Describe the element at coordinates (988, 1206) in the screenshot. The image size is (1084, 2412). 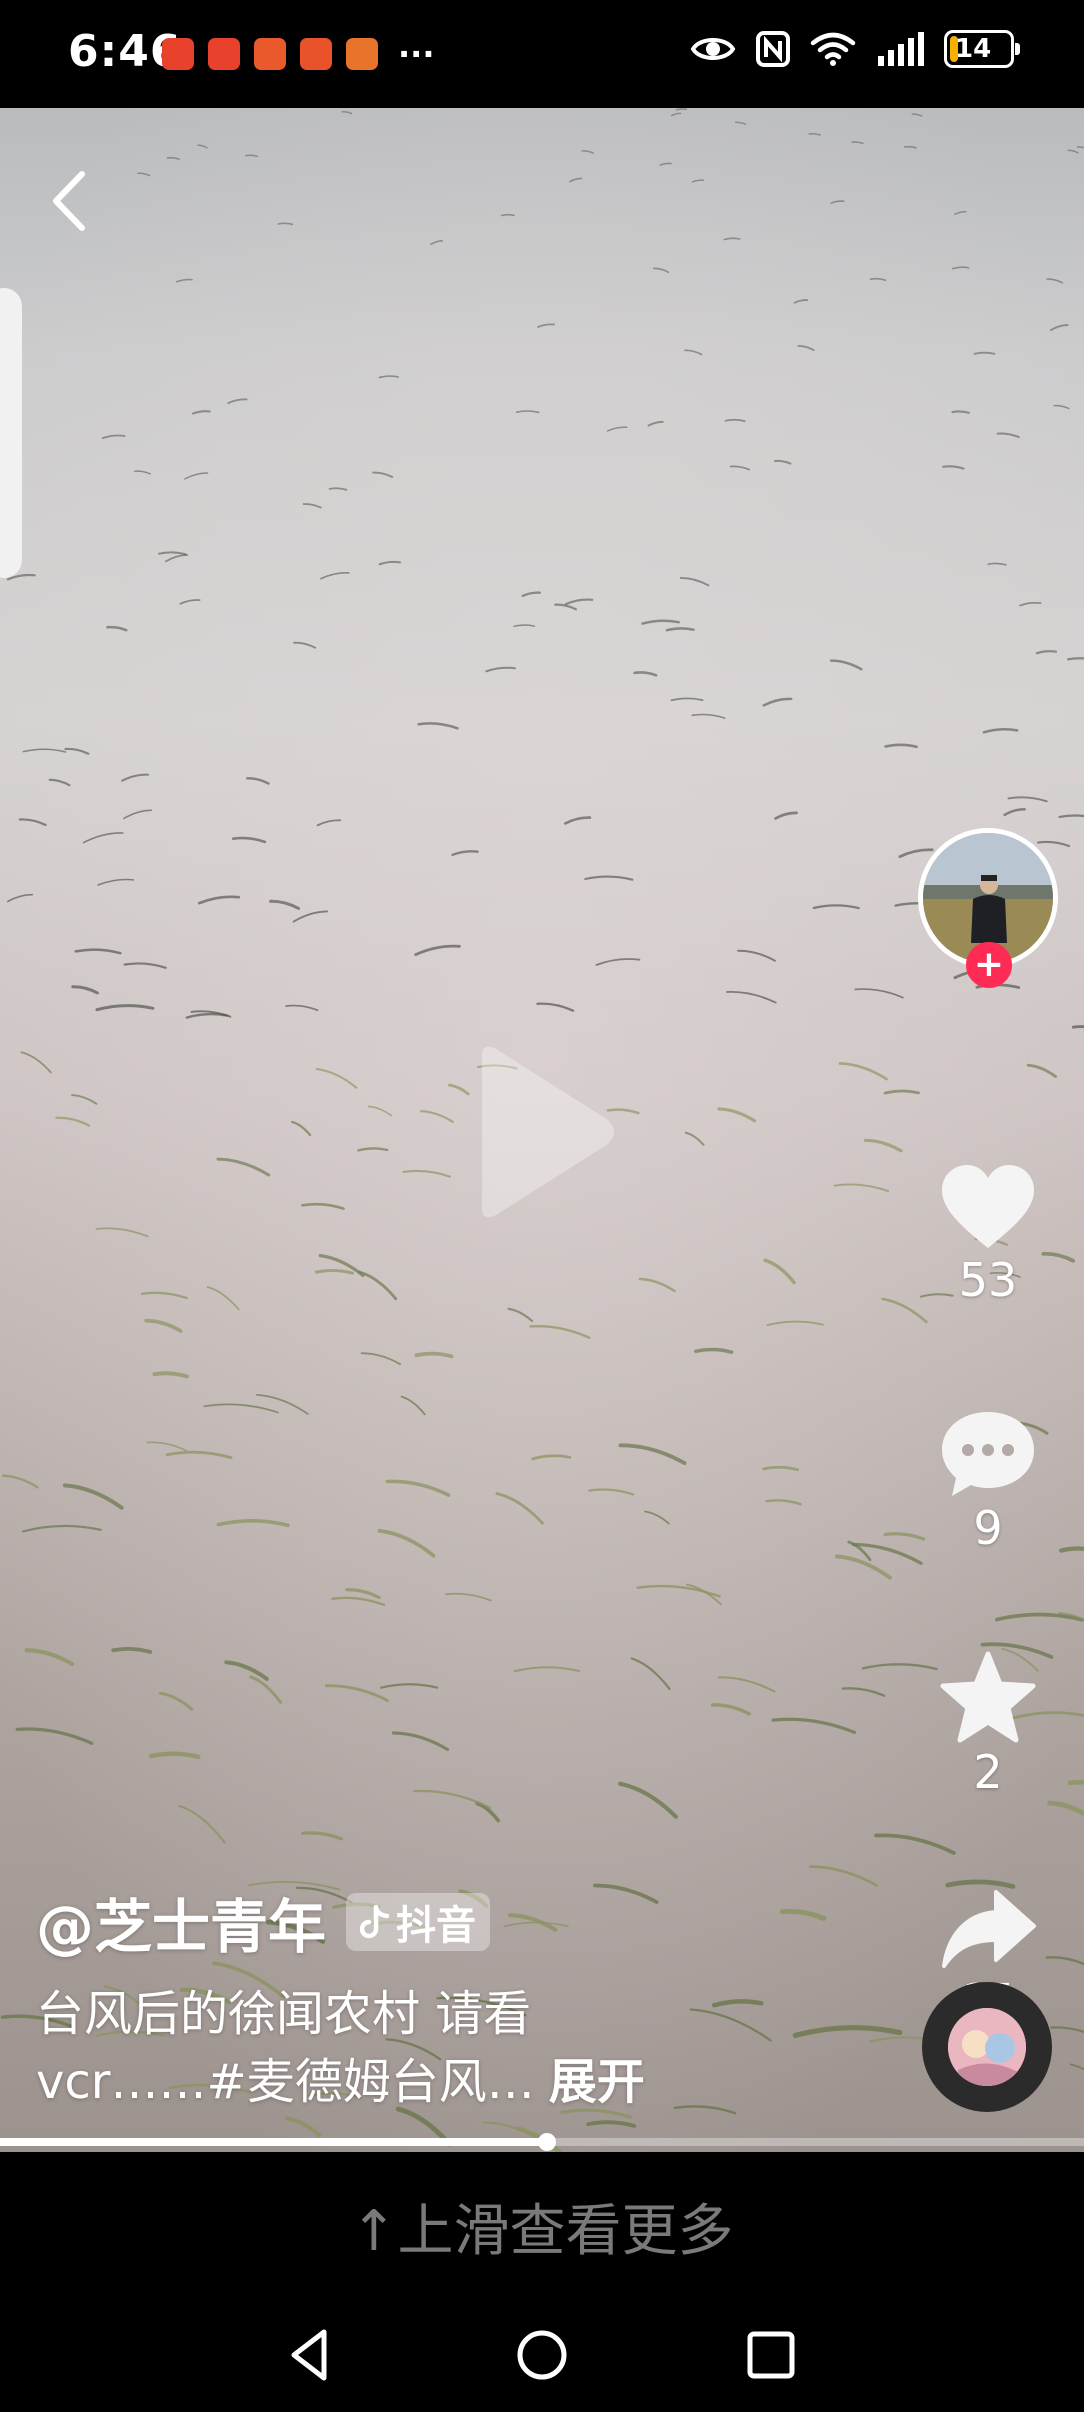
I see `heart-icon` at that location.